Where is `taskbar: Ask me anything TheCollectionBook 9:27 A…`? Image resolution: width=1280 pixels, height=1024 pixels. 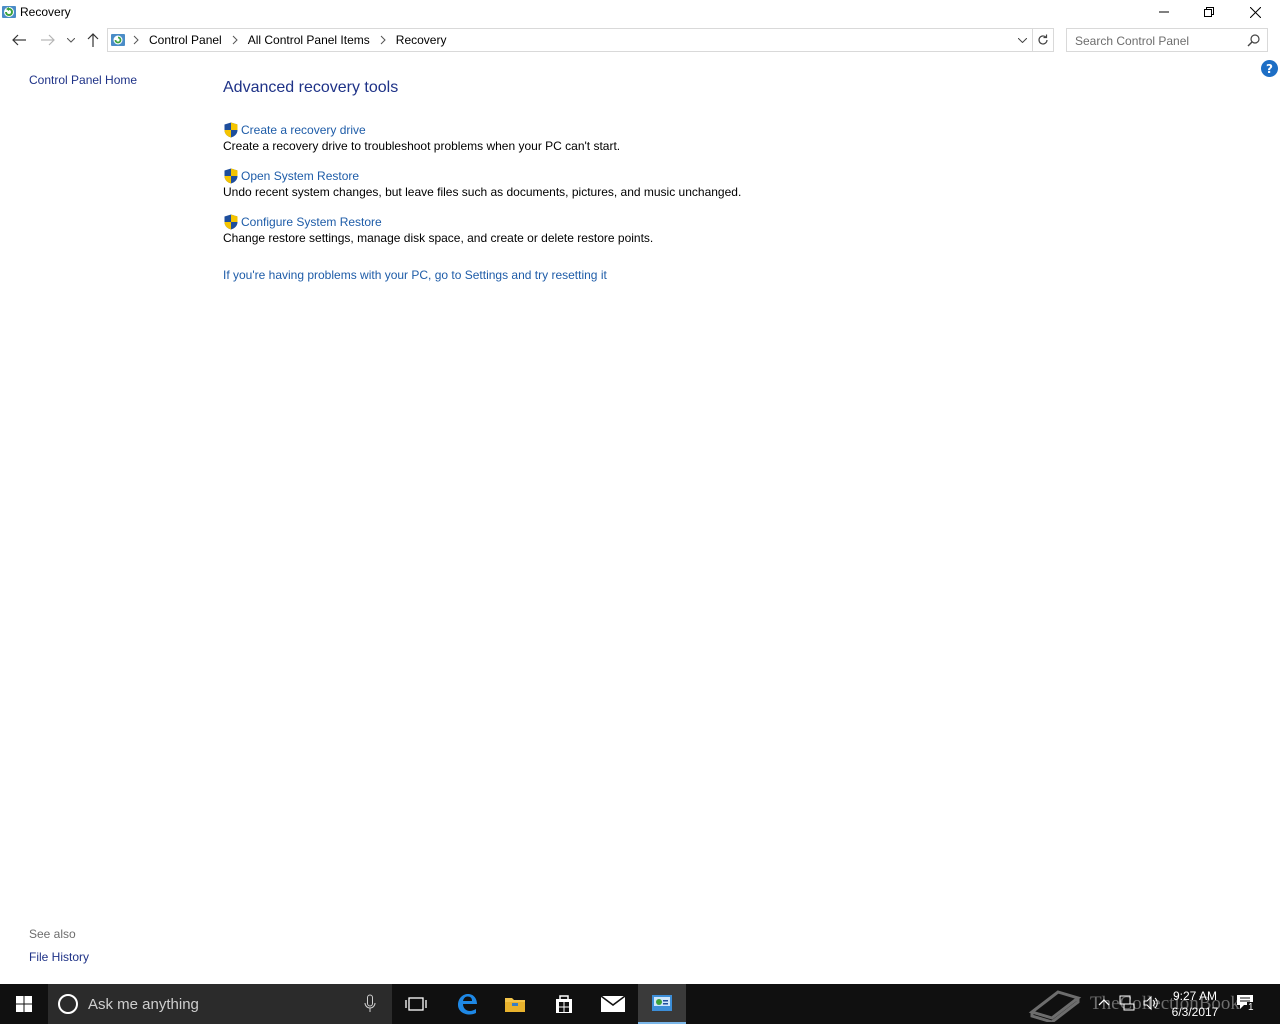
taskbar: Ask me anything TheCollectionBook 9:27 A… is located at coordinates (640, 1004).